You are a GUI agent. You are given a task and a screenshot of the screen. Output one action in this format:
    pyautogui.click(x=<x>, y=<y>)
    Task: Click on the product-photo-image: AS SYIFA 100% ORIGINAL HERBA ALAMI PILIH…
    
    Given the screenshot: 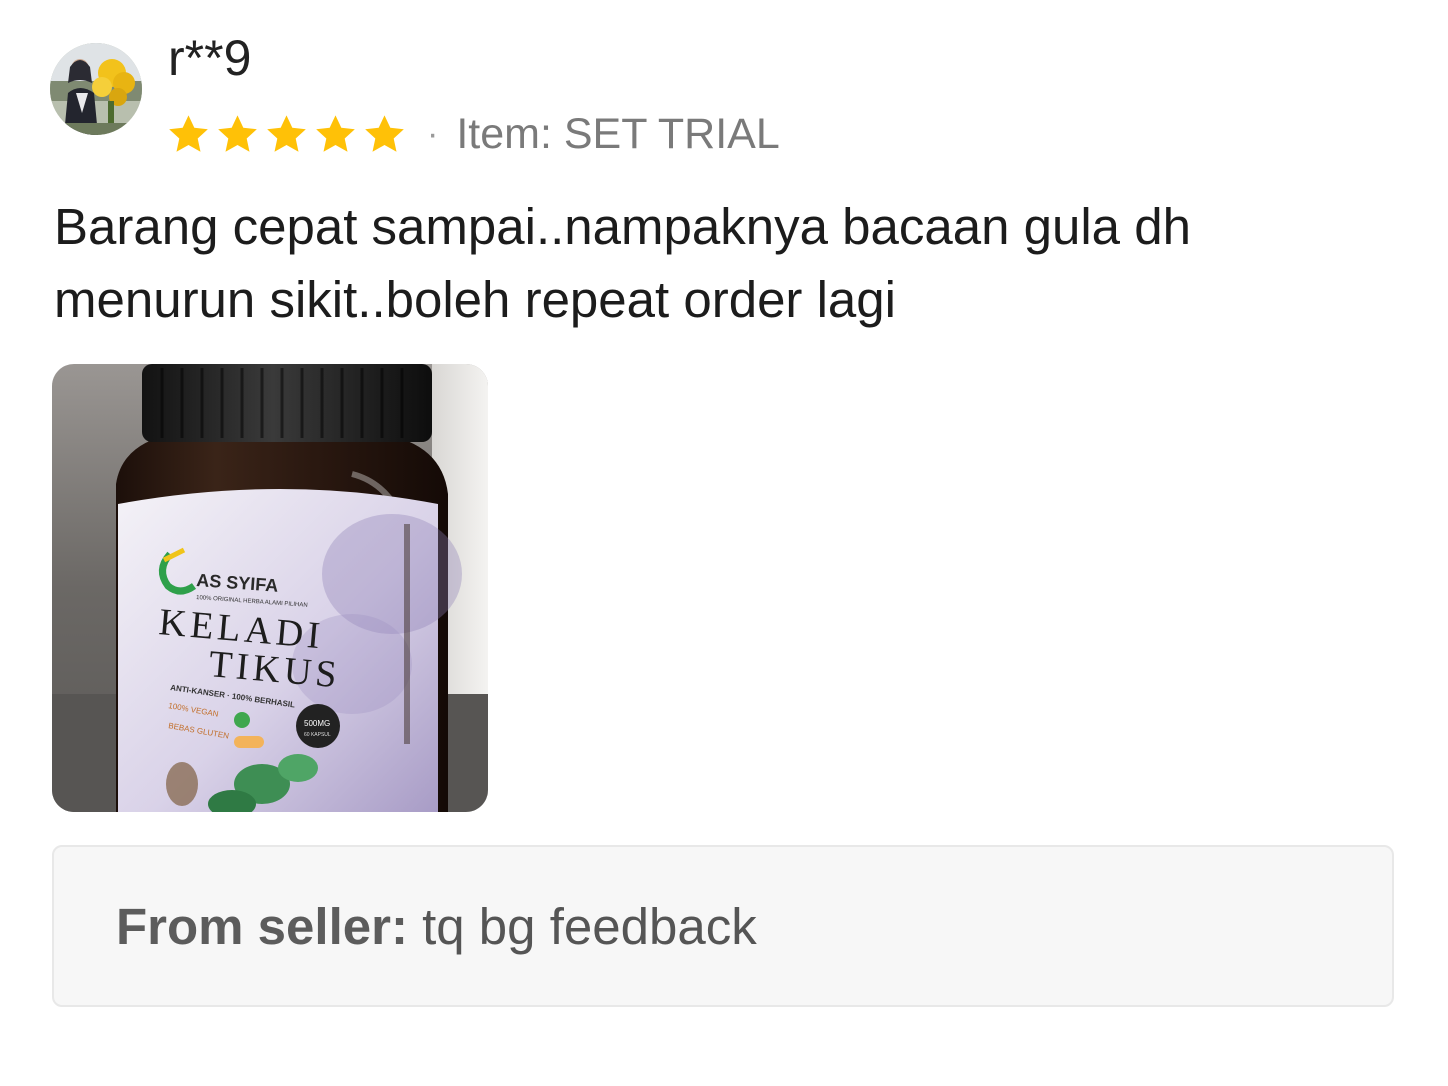 What is the action you would take?
    pyautogui.click(x=270, y=588)
    